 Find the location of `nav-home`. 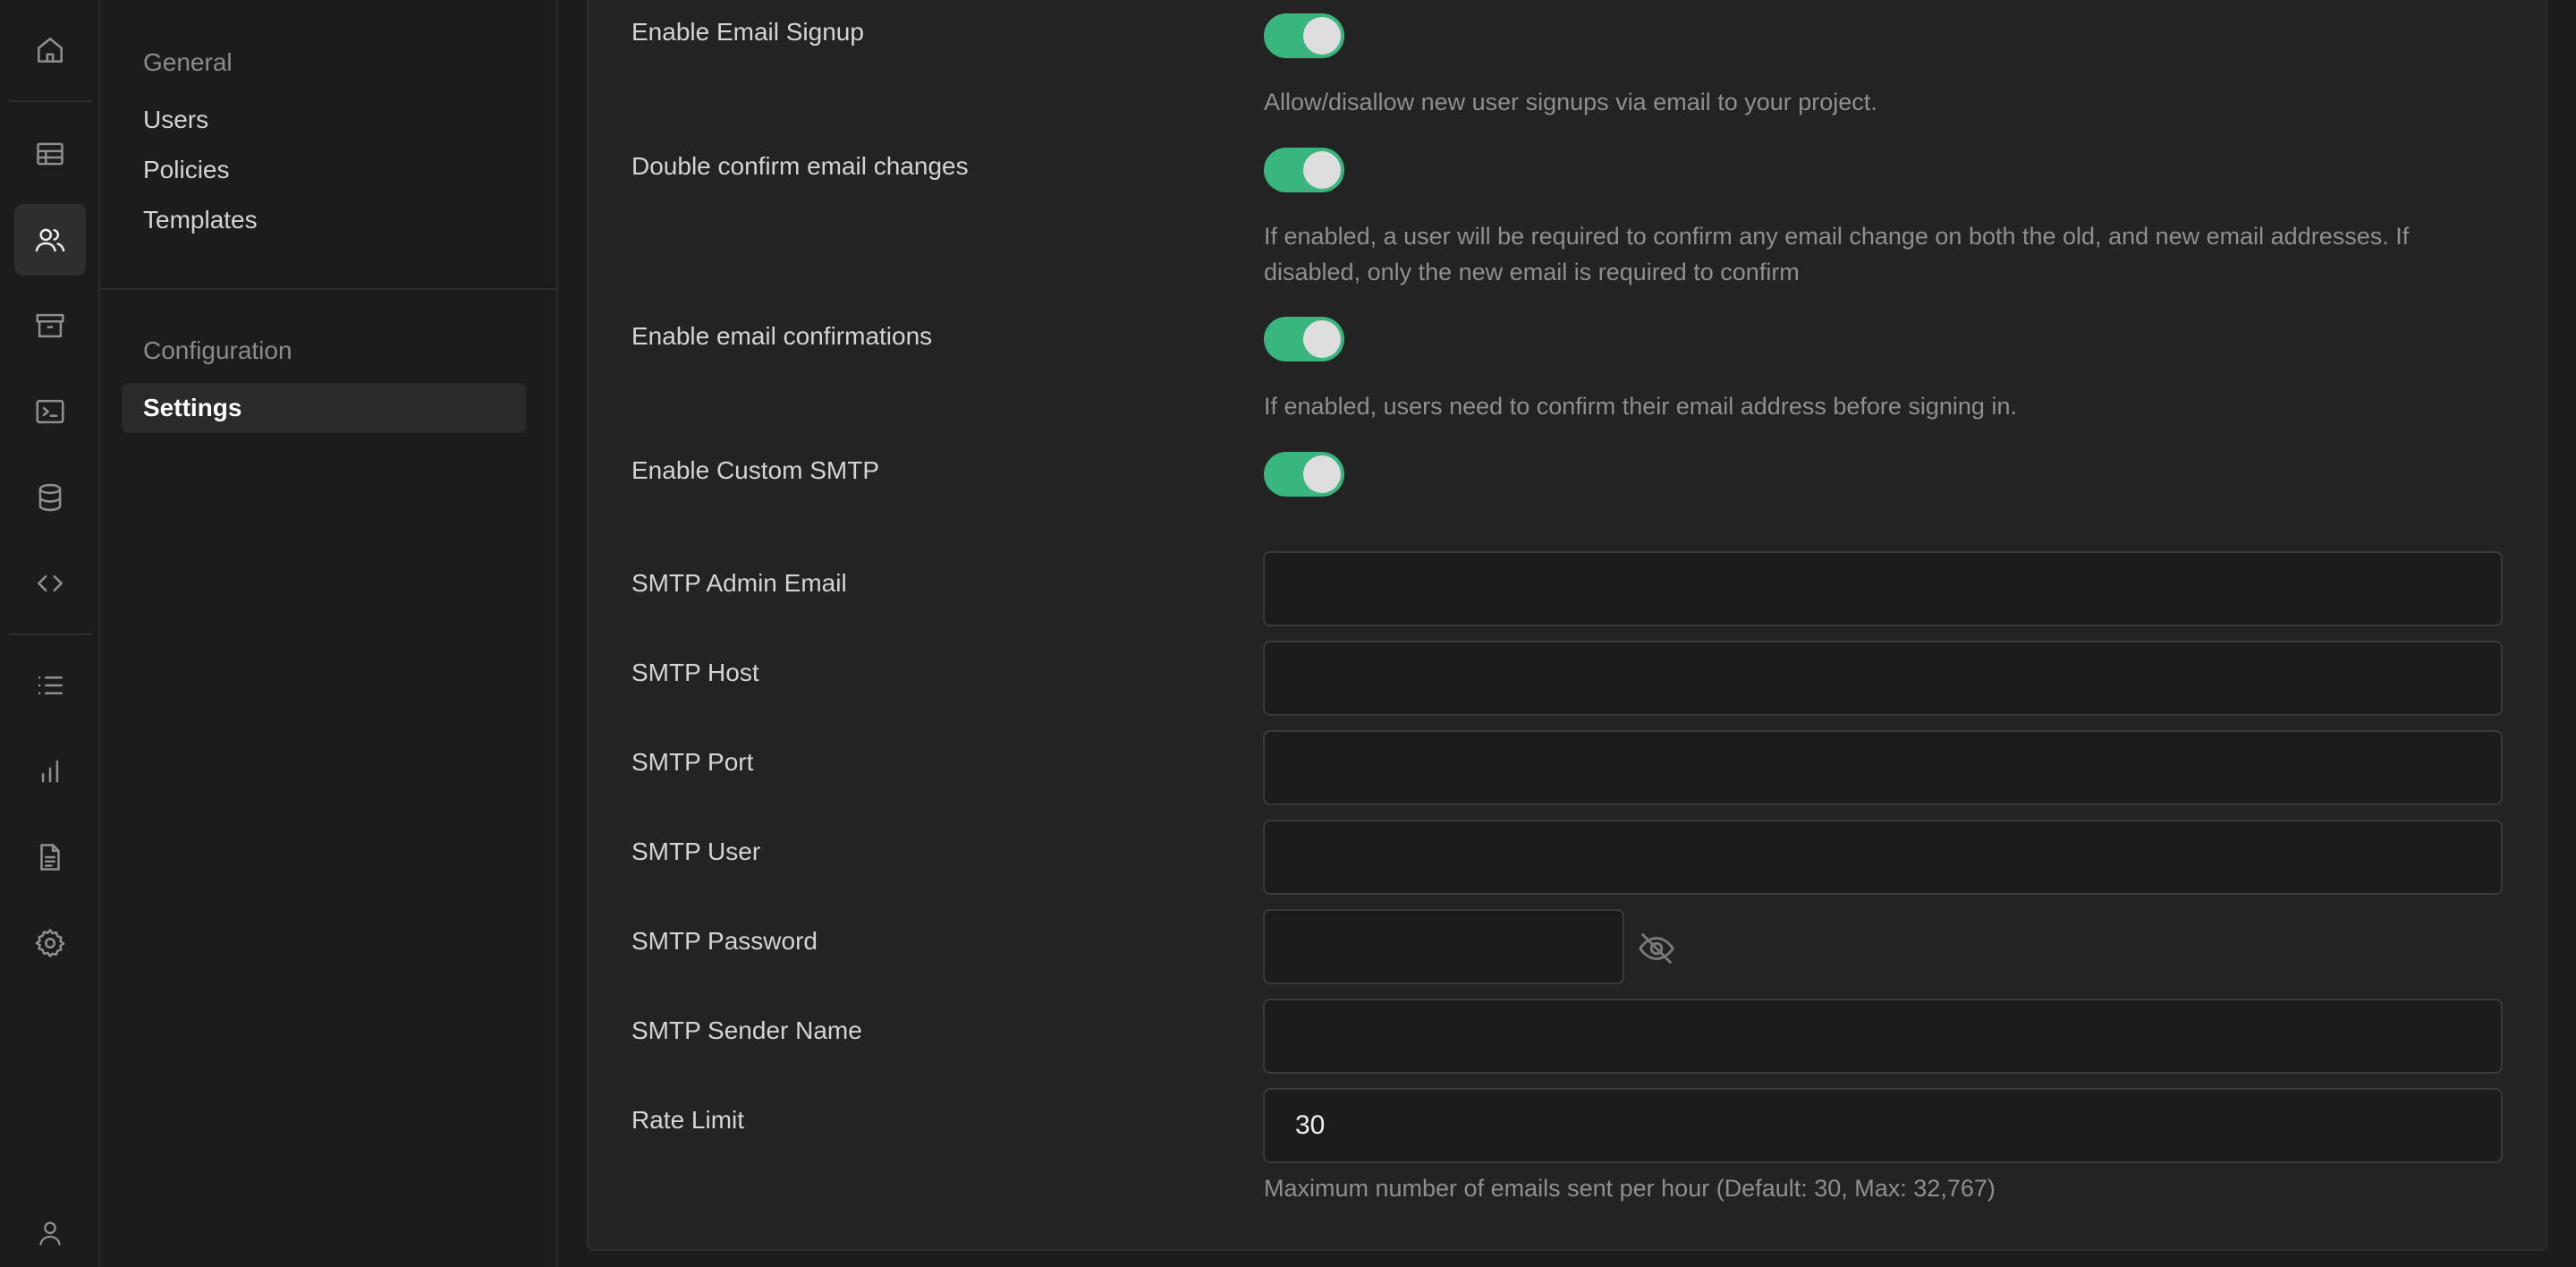

nav-home is located at coordinates (50, 50).